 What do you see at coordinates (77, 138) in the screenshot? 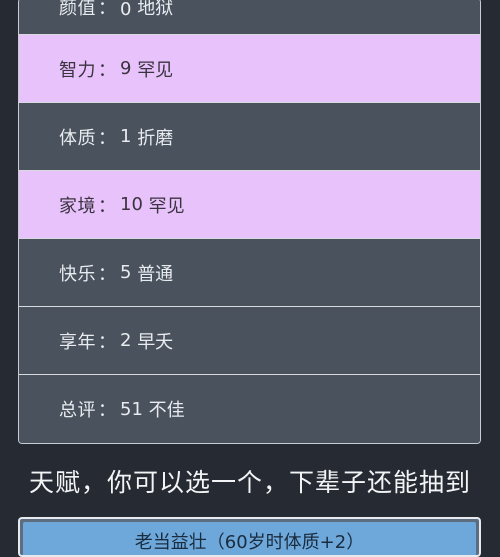
I see `attribute-name: 体质` at bounding box center [77, 138].